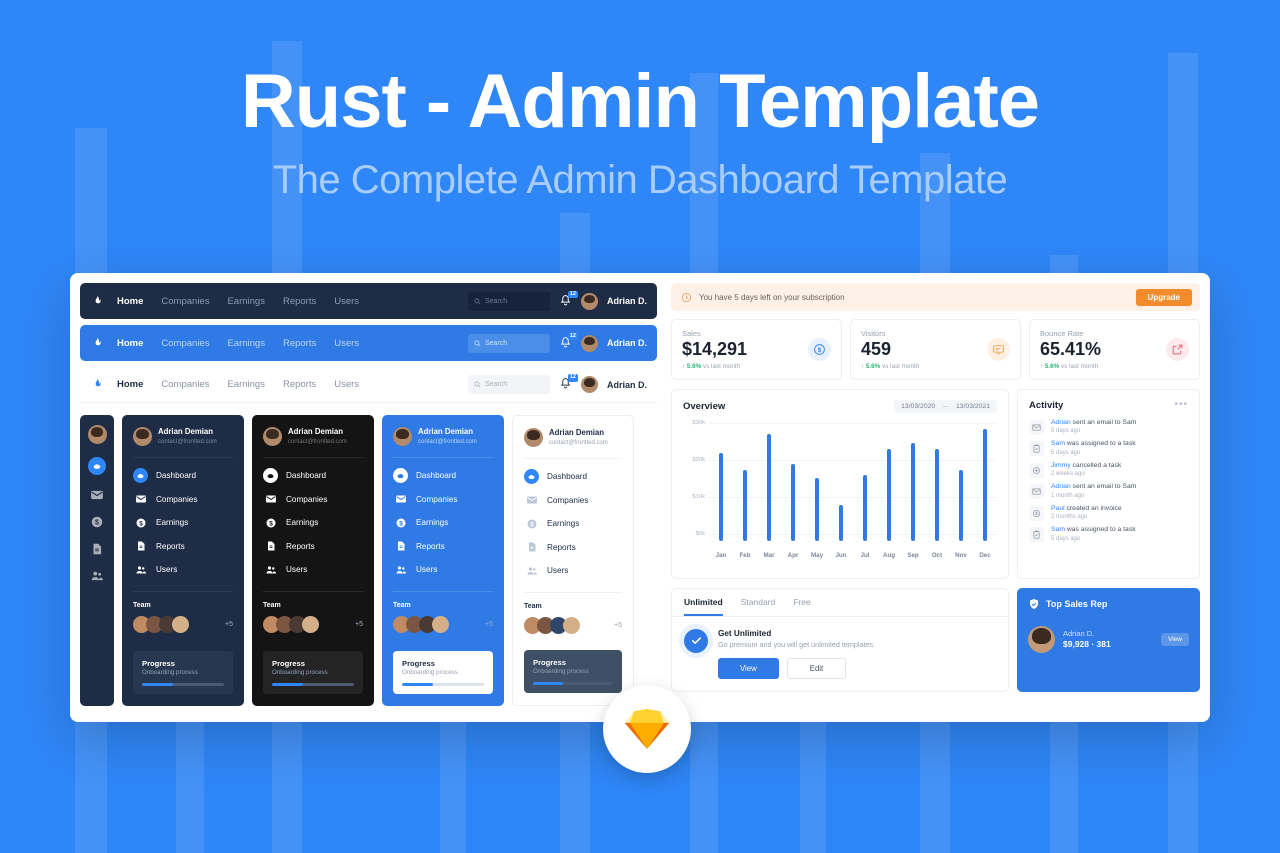  I want to click on sidebar-item-label: Dashboard, so click(176, 475).